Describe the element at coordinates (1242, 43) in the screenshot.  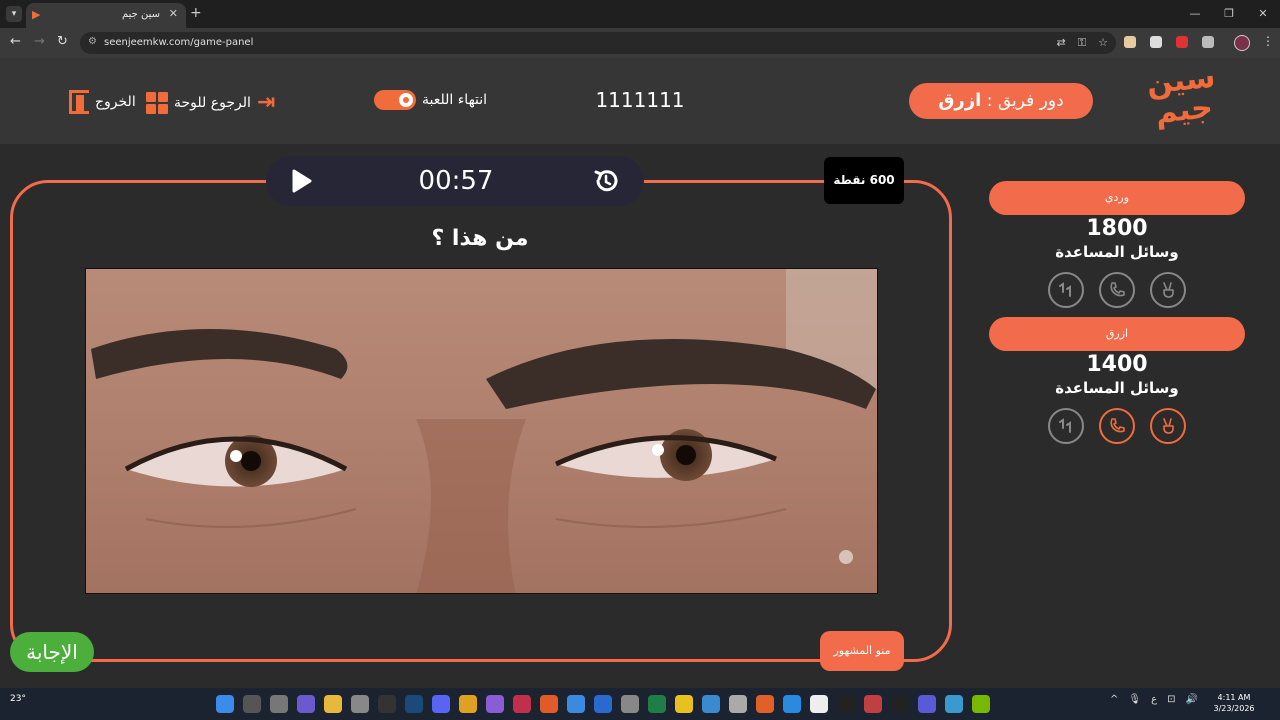
I see `profile-avatar` at that location.